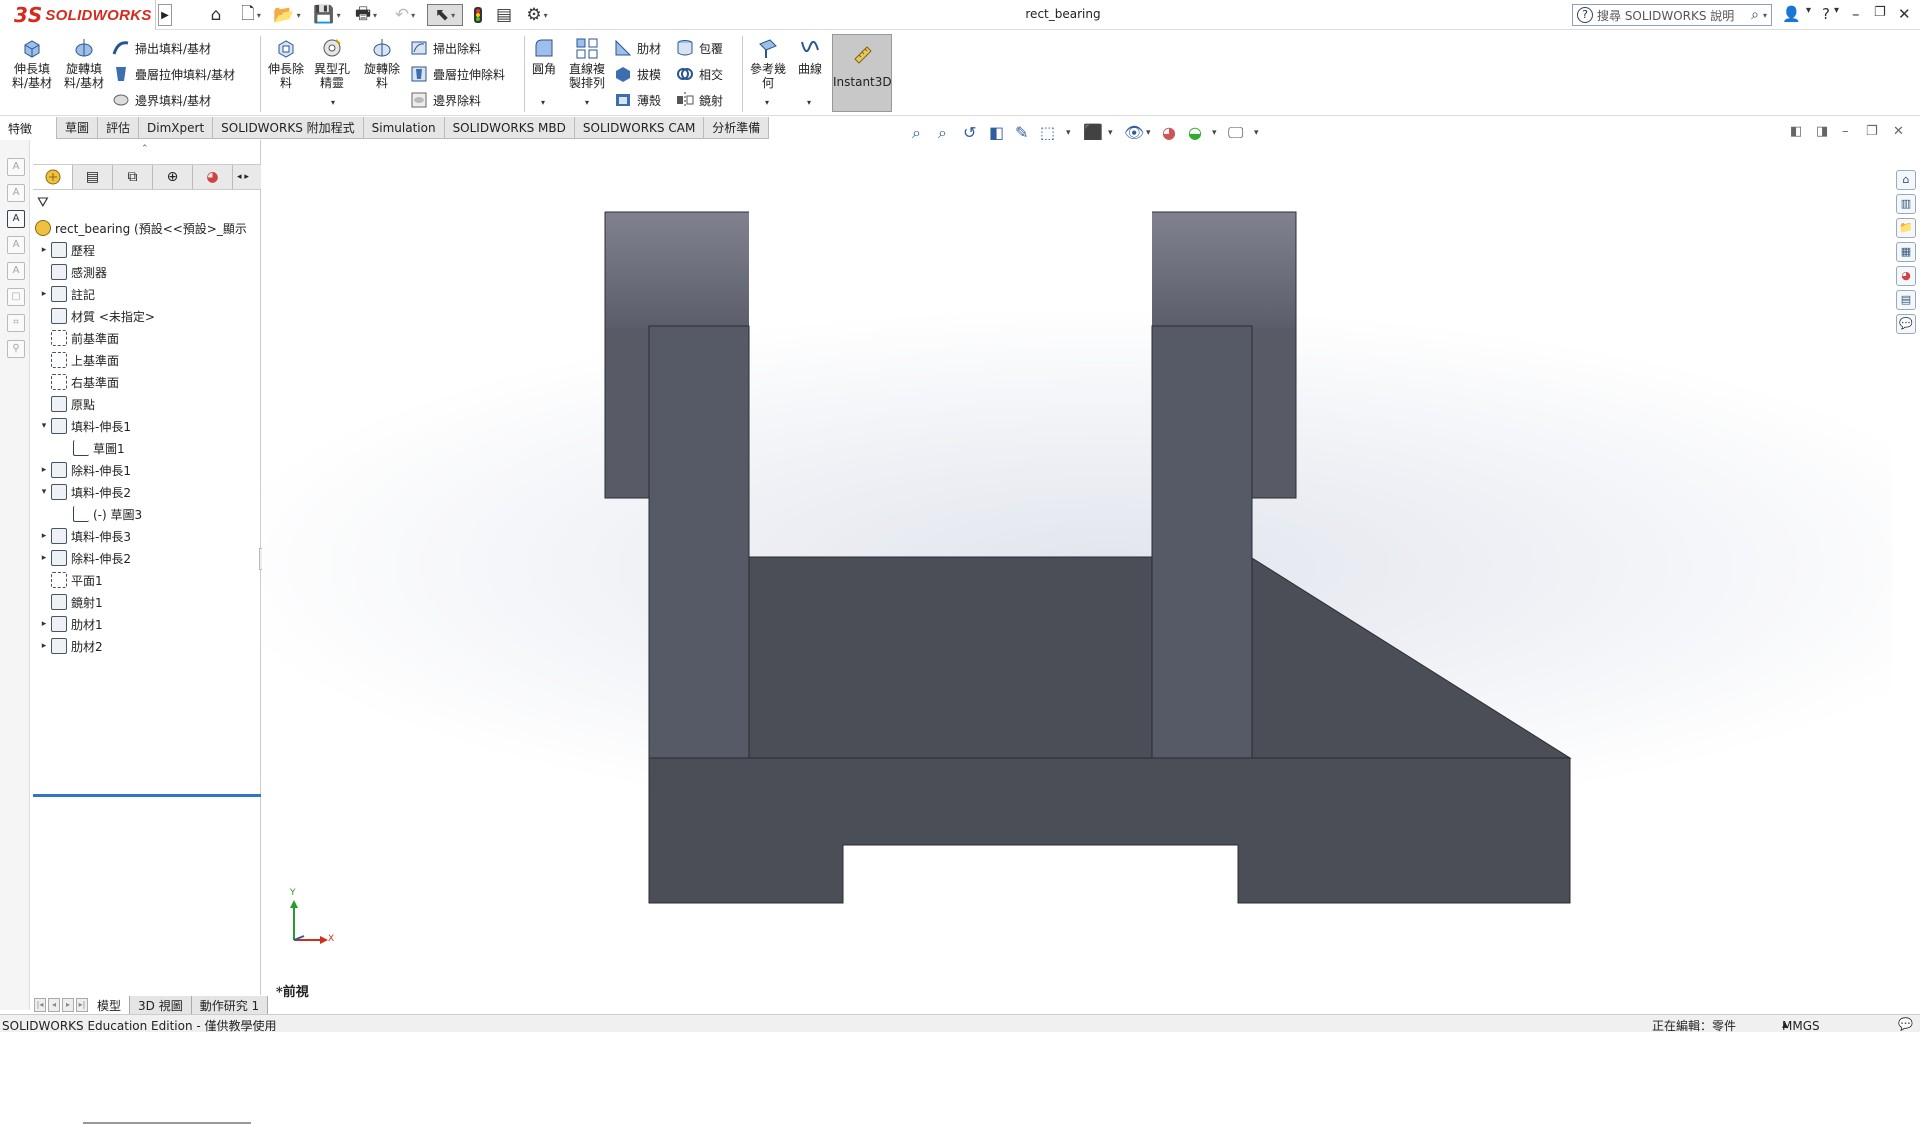  I want to click on fillet-button: 圓角, so click(544, 56).